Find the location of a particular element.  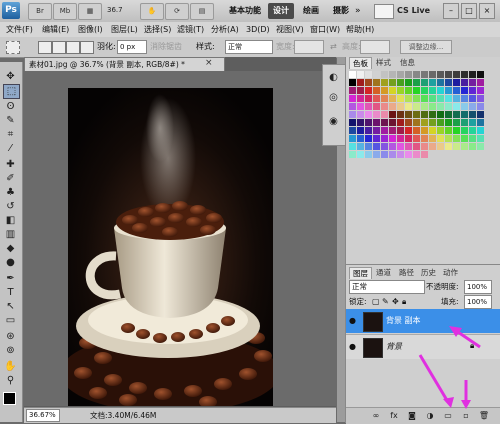

annotation-arrows is located at coordinates (449, 367).